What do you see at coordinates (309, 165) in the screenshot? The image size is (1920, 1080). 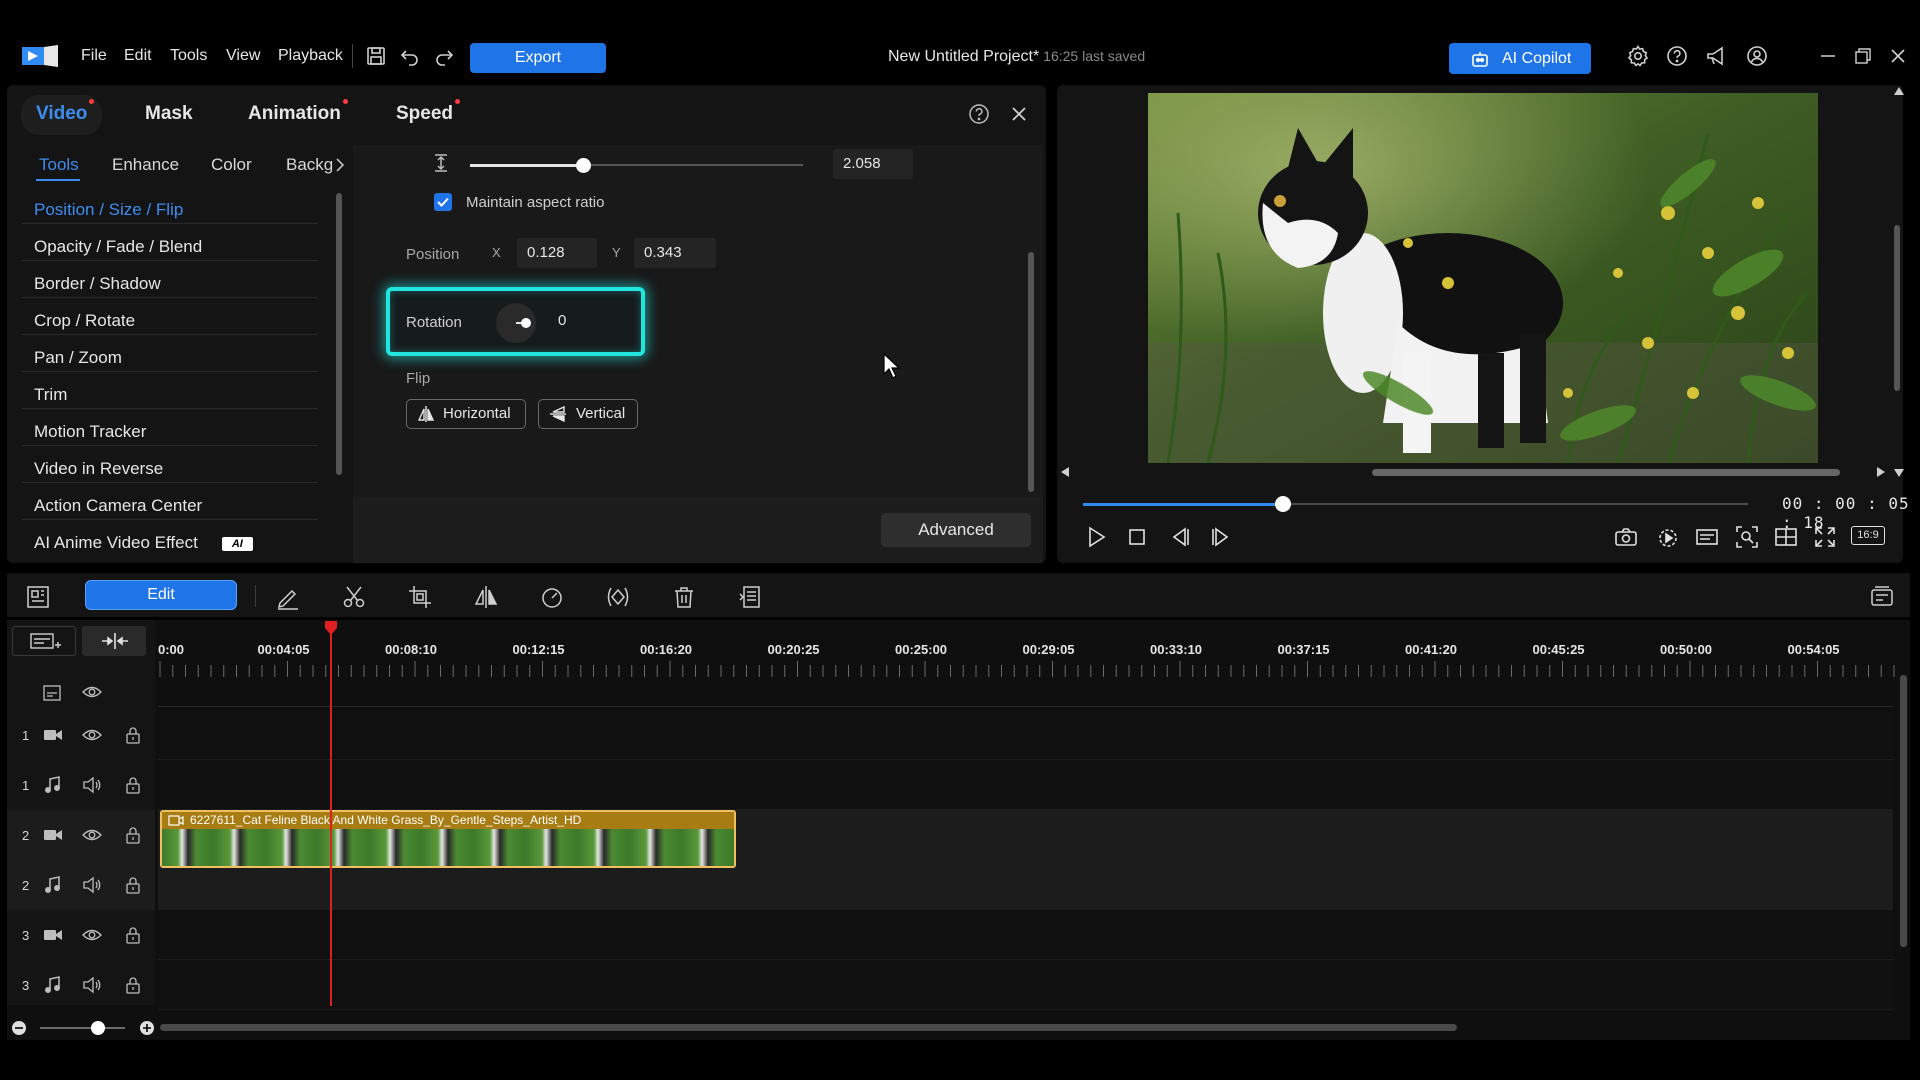 I see `subtab-background: Backg` at bounding box center [309, 165].